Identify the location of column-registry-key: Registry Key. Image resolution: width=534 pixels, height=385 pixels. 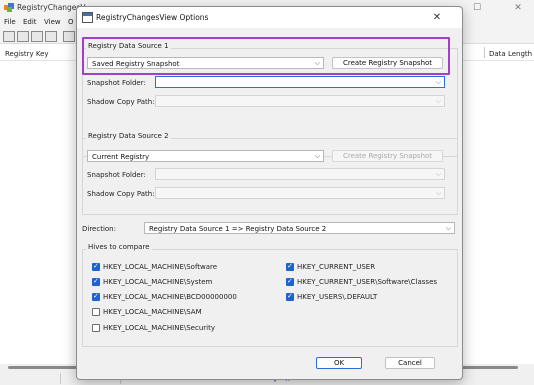
(27, 54).